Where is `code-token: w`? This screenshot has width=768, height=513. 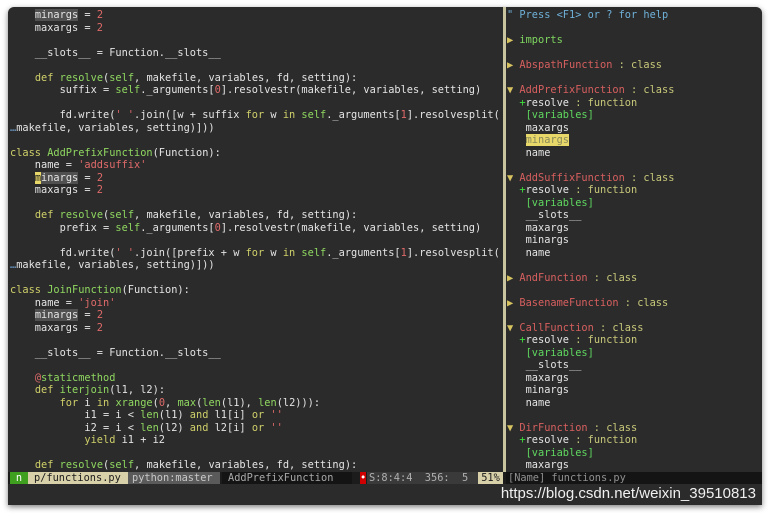
code-token: w is located at coordinates (273, 252).